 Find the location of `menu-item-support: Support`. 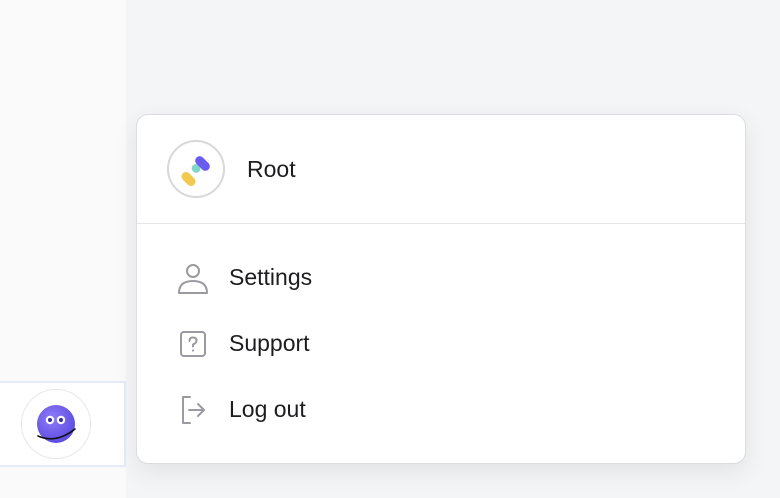

menu-item-support: Support is located at coordinates (441, 343).